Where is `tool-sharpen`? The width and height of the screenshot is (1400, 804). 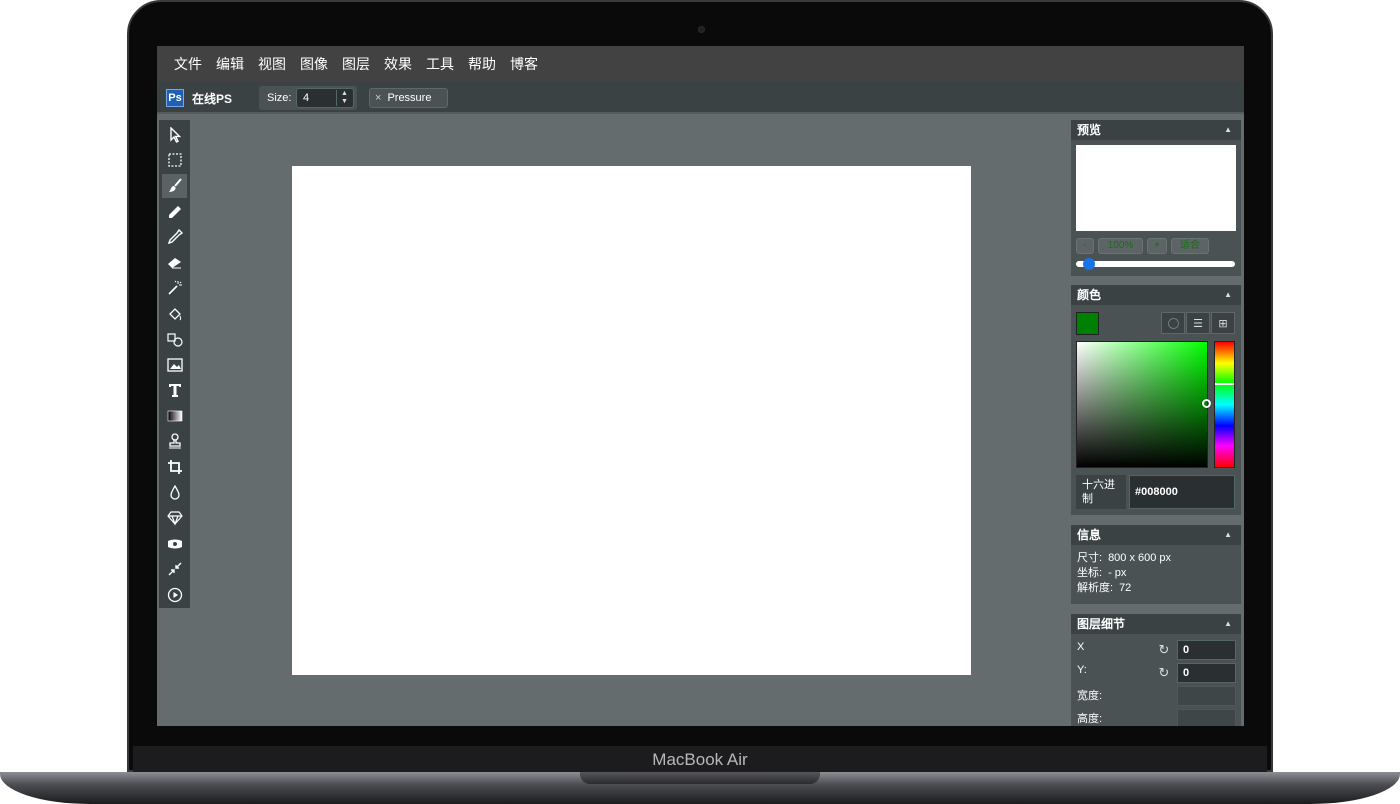 tool-sharpen is located at coordinates (174, 518).